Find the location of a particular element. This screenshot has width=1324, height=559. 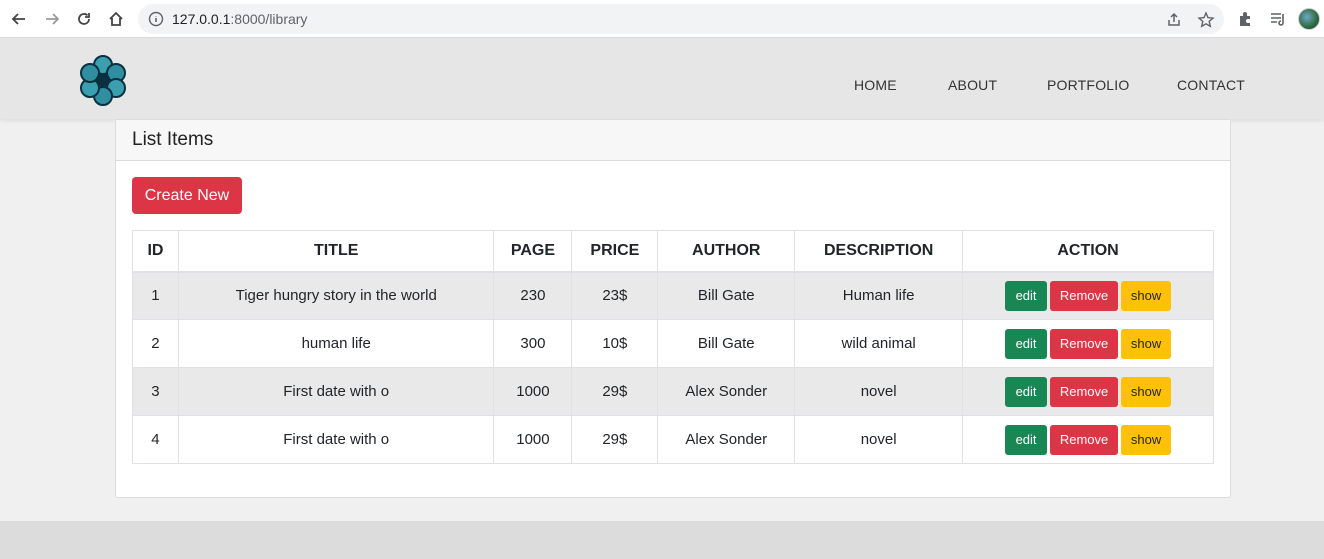

cell-id: 4 is located at coordinates (155, 439).